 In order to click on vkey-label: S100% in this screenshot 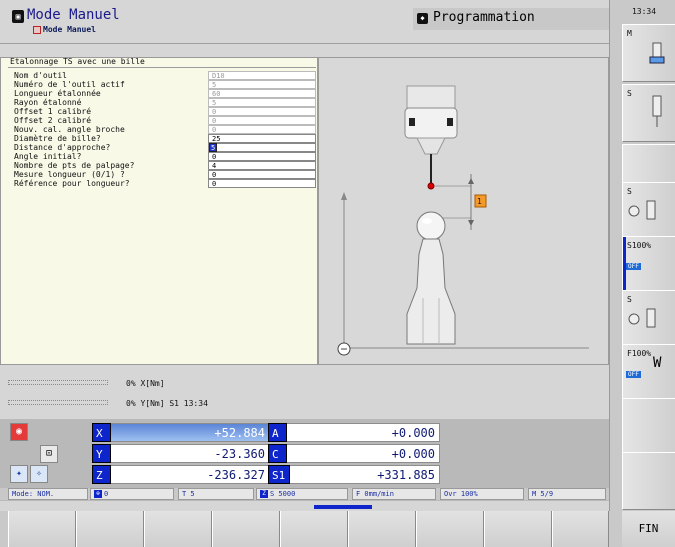, I will do `click(639, 245)`.